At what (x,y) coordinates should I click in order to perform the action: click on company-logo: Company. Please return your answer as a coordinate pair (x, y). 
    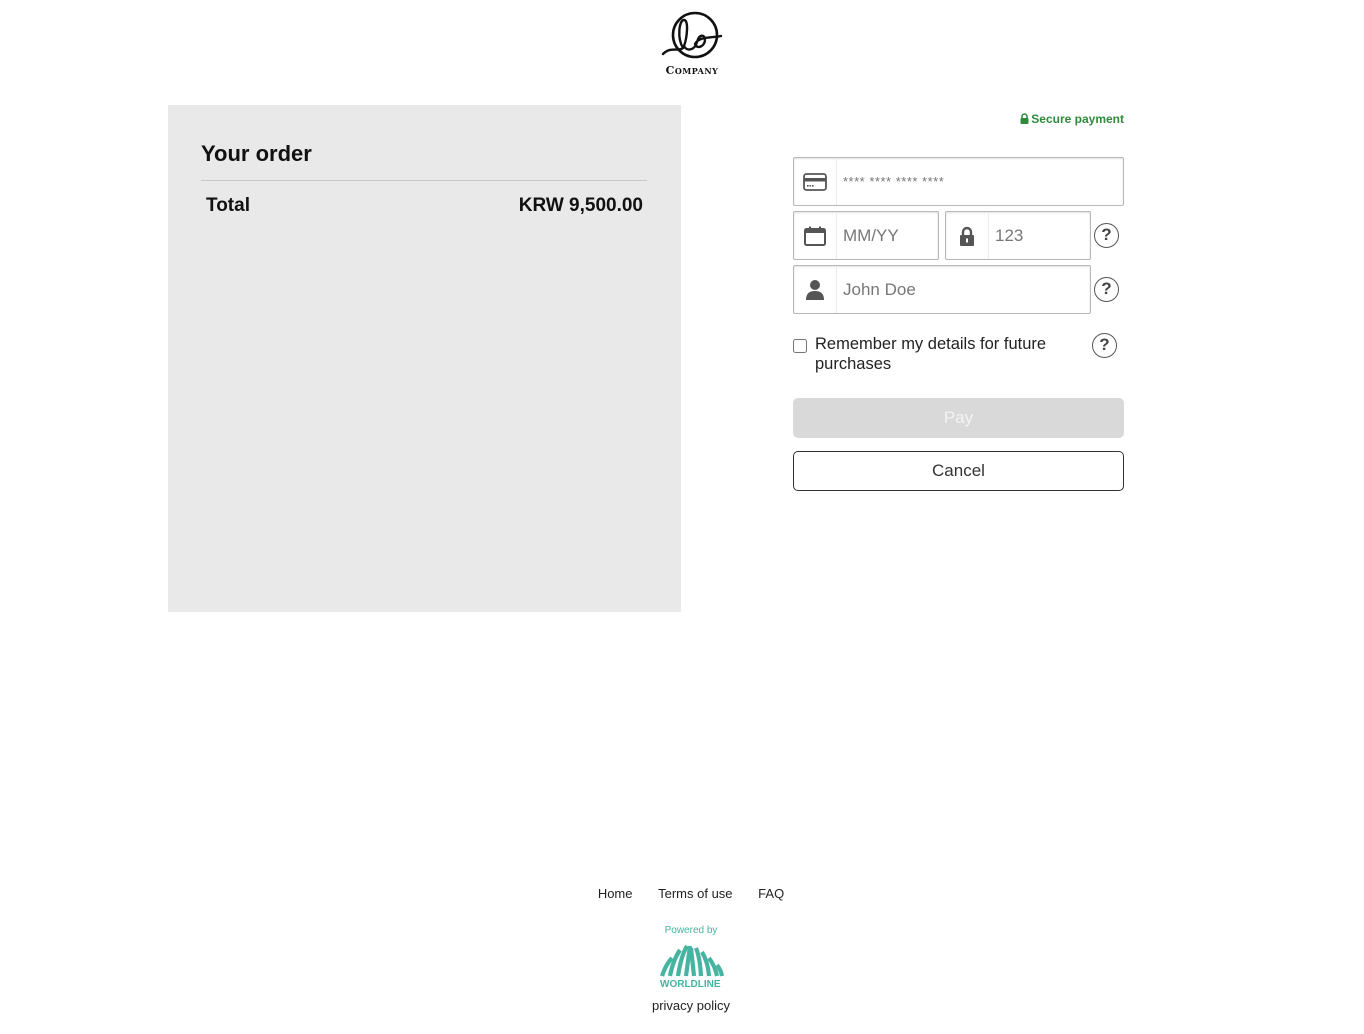
    Looking at the image, I should click on (692, 44).